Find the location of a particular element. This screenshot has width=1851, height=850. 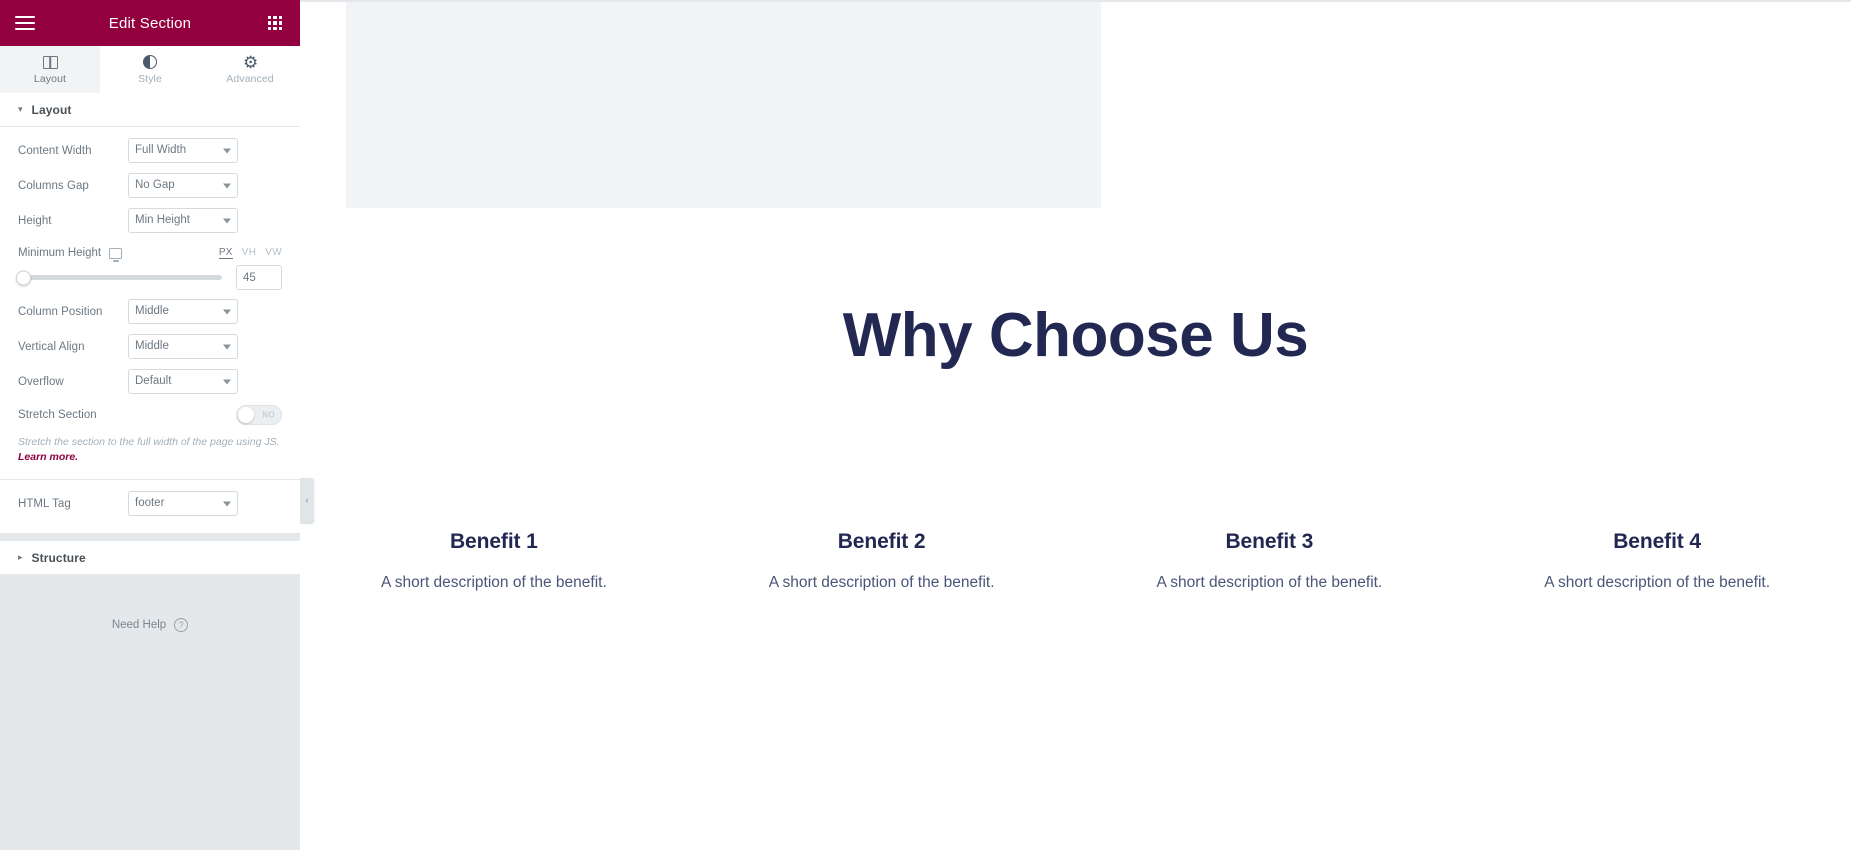

chevron-down-icon: ▾ is located at coordinates (20, 109).